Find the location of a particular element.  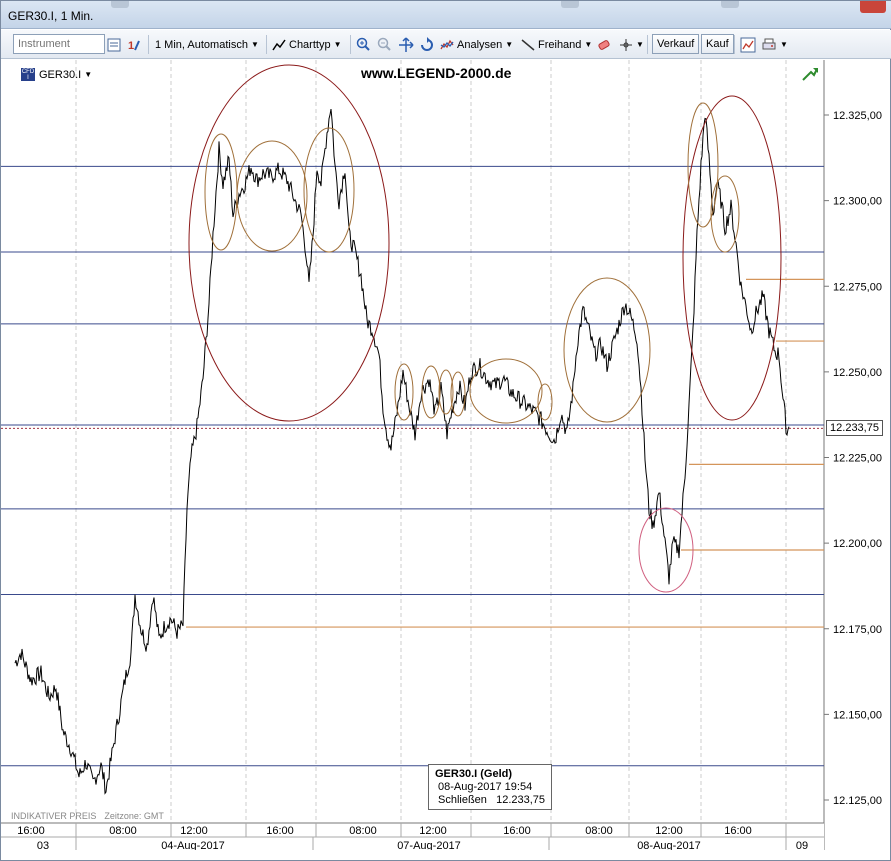

refresh-icon is located at coordinates (427, 44).